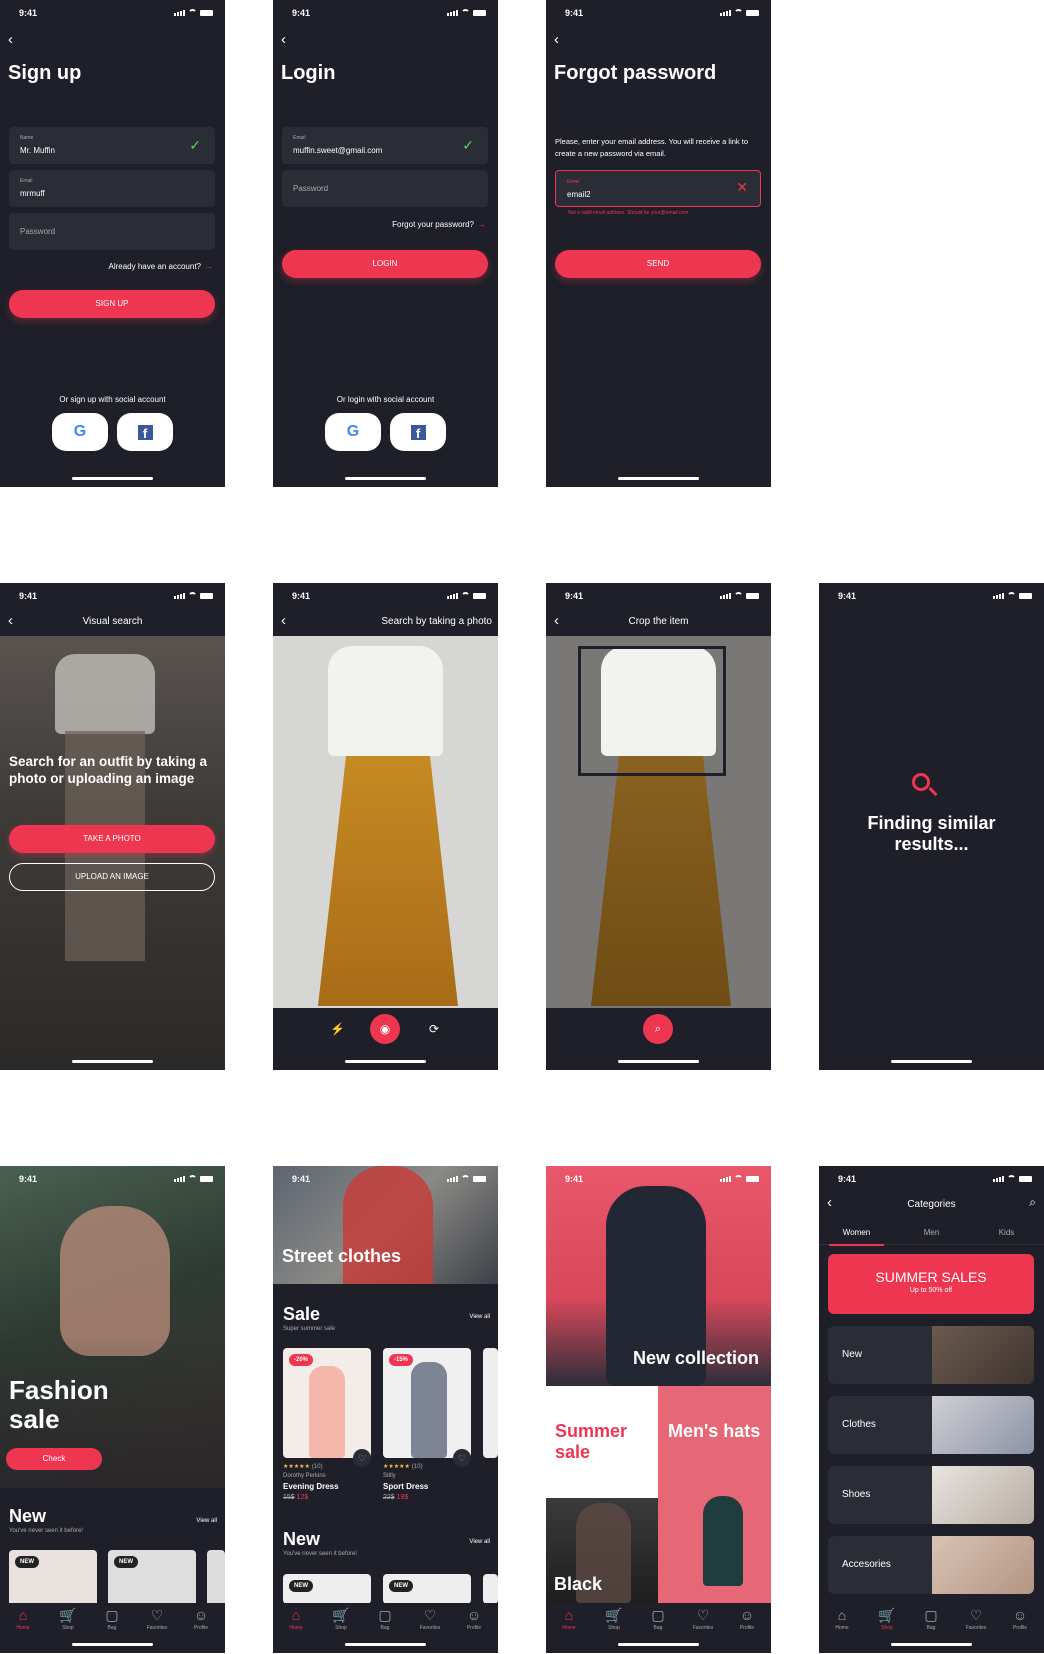  I want to click on email-field: Email muffin.sweet@gmail.com ✓, so click(385, 145).